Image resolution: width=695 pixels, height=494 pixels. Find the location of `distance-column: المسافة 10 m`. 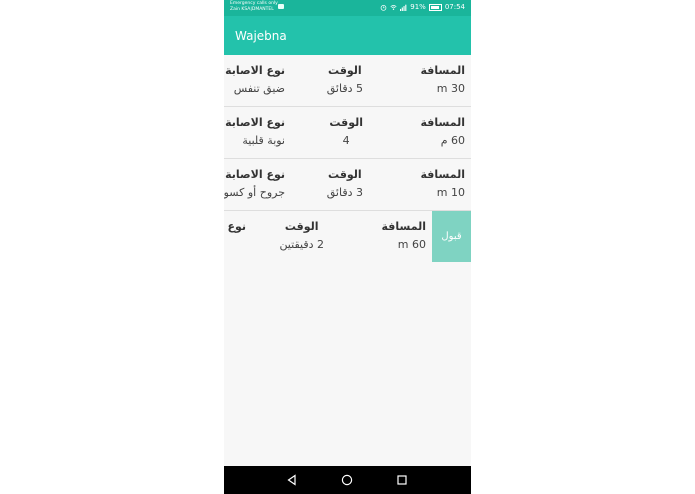

distance-column: المسافة 10 m is located at coordinates (443, 184).